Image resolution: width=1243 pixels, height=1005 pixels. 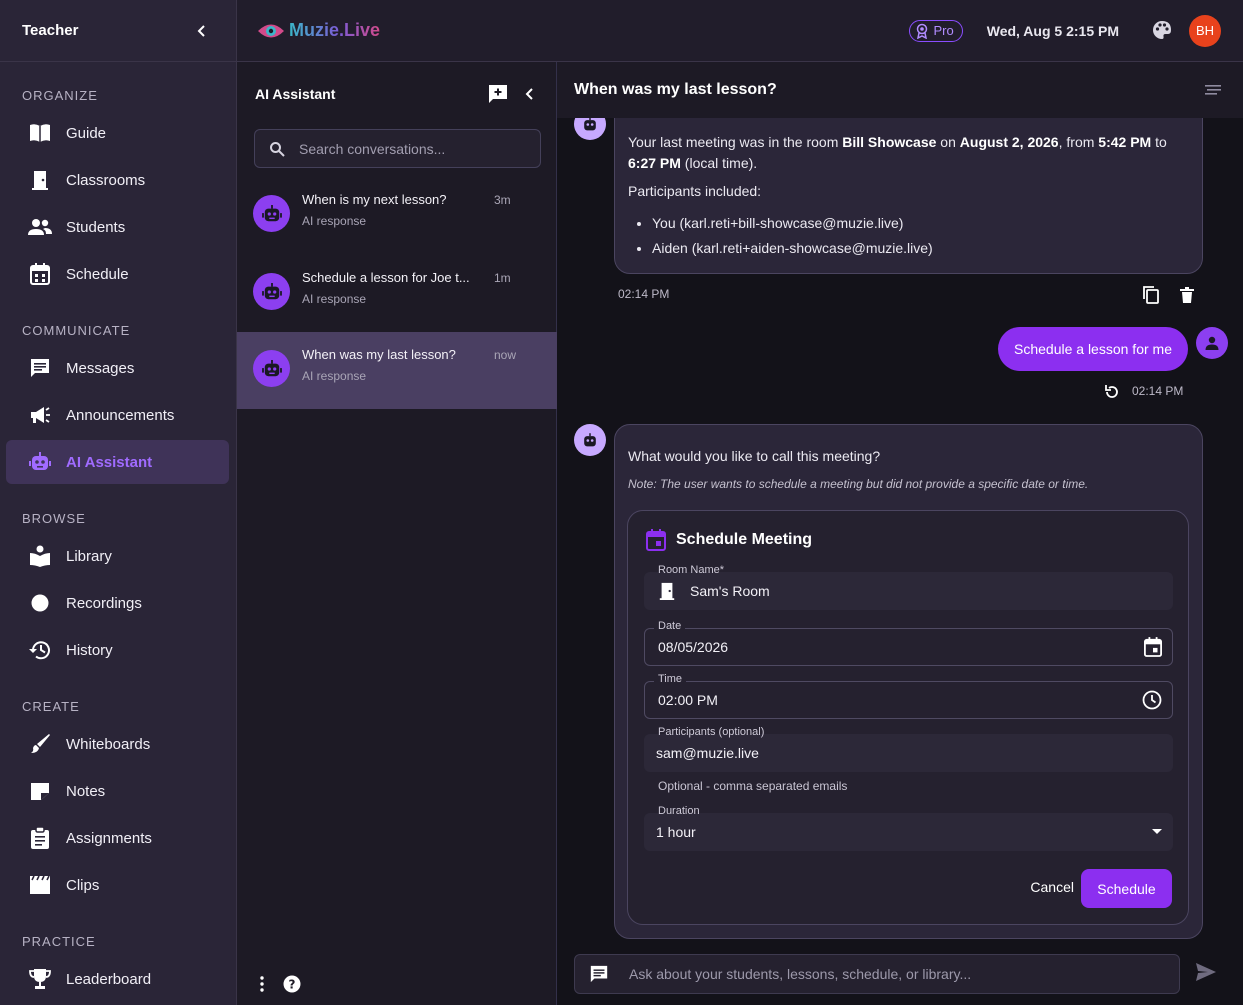 I want to click on date-text: August 2, 2026, so click(x=1009, y=142).